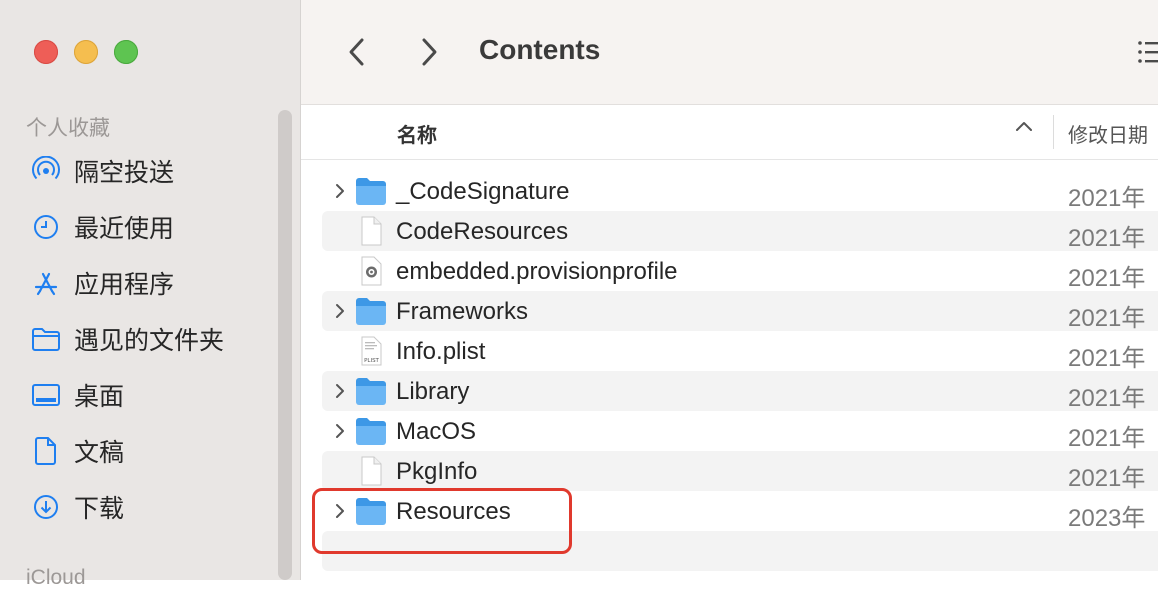 The height and width of the screenshot is (590, 1158). What do you see at coordinates (729, 132) in the screenshot?
I see `column-header: 名称 修改日期` at bounding box center [729, 132].